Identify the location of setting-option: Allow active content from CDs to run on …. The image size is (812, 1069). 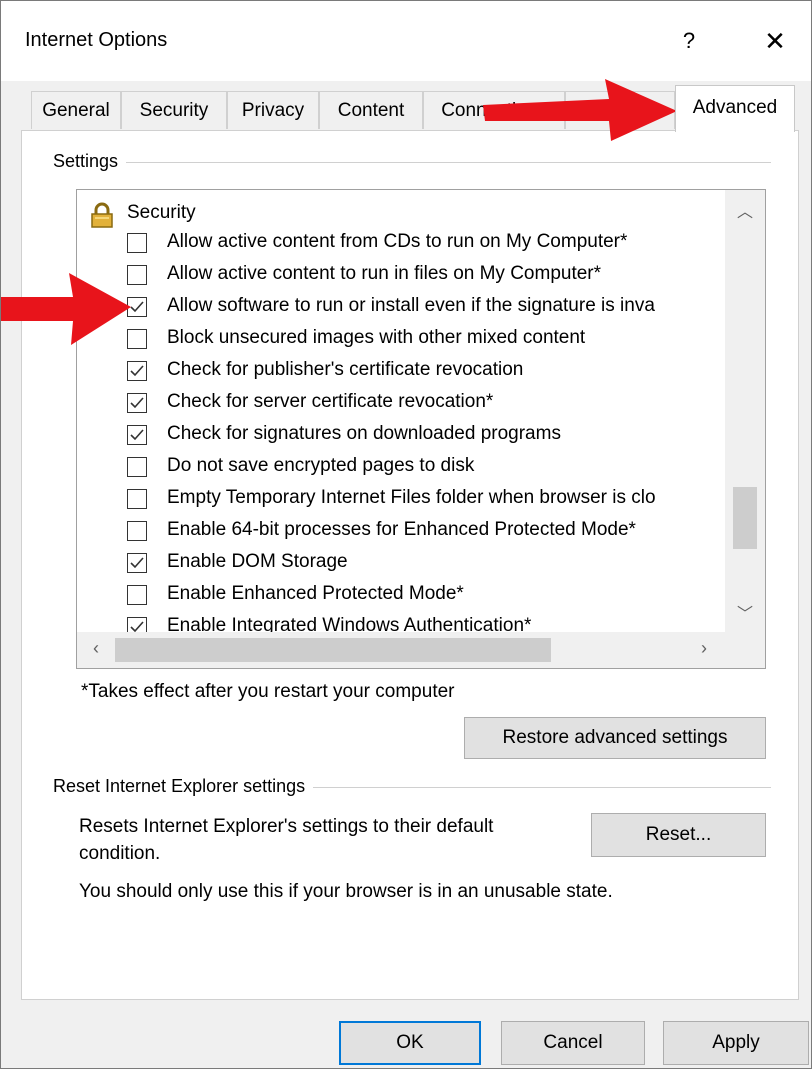
(425, 244).